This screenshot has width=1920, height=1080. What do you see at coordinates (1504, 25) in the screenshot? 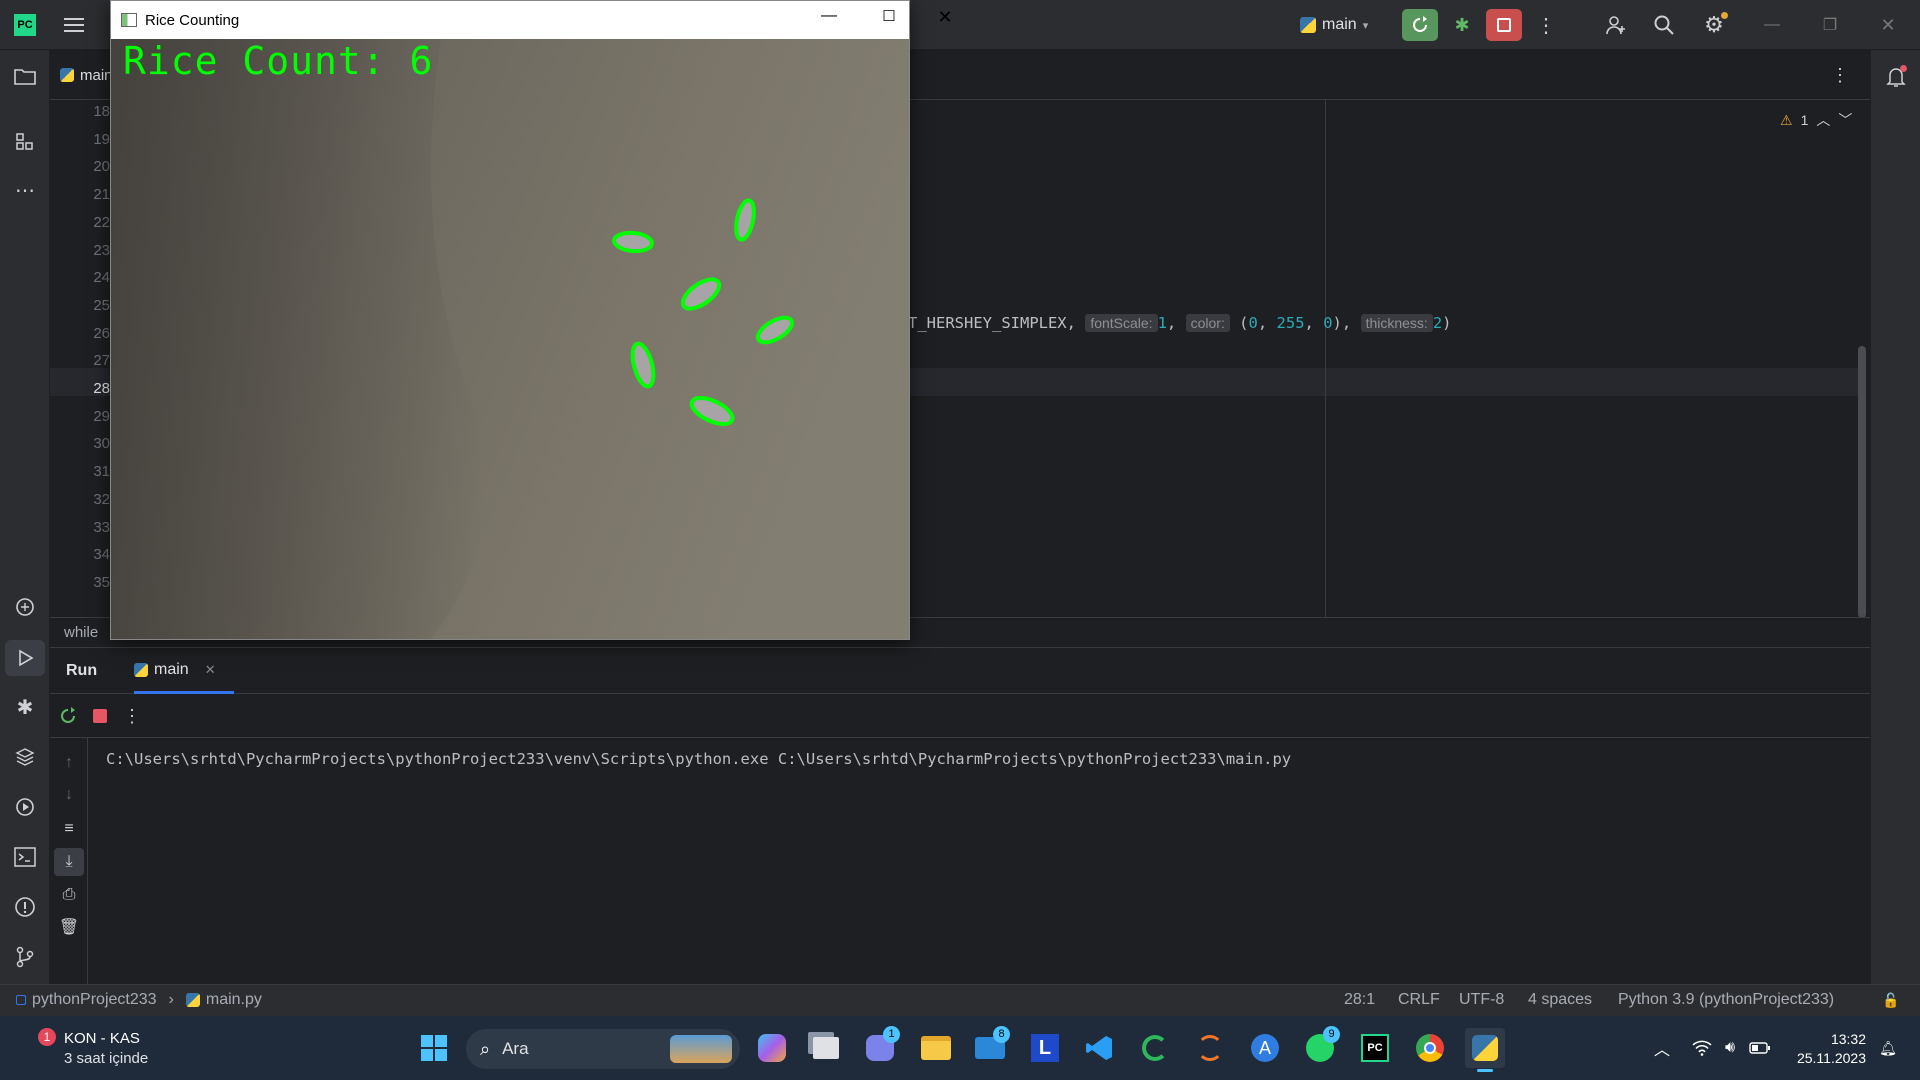
I see `stop-button` at bounding box center [1504, 25].